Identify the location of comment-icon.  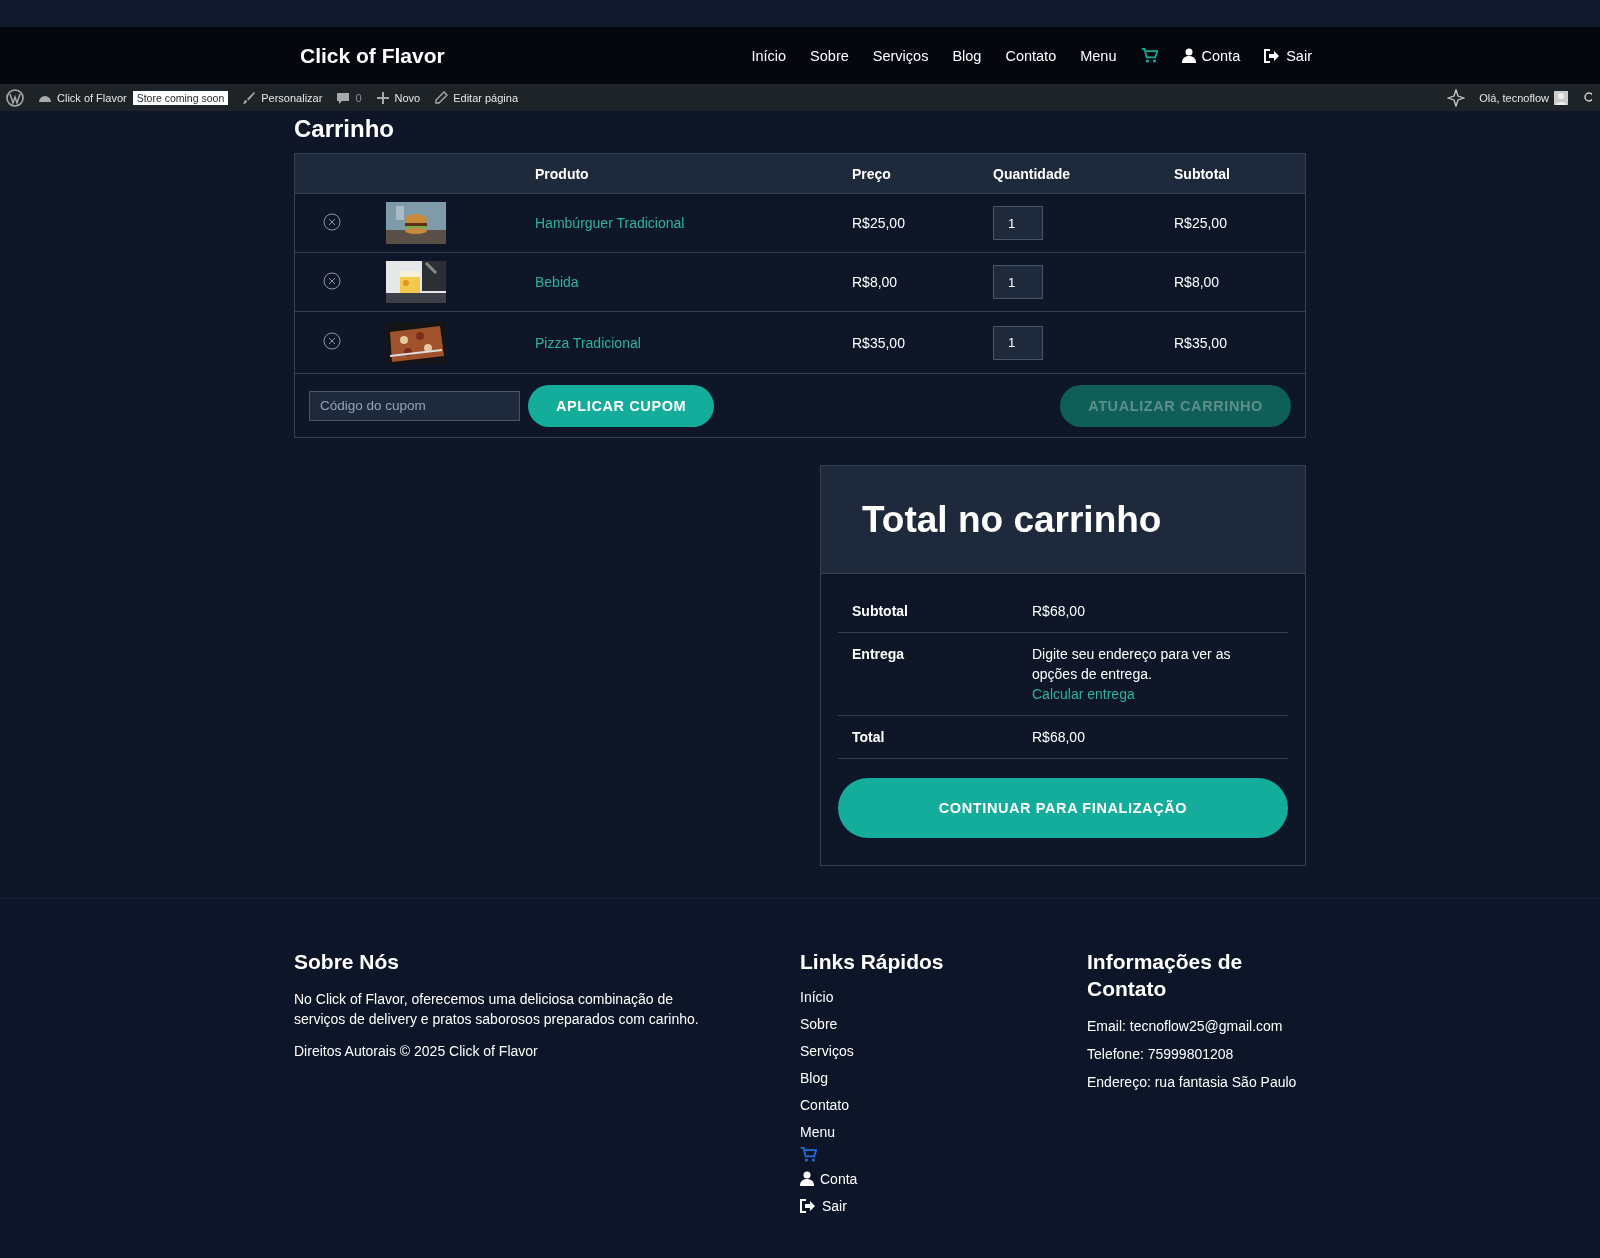
(343, 97).